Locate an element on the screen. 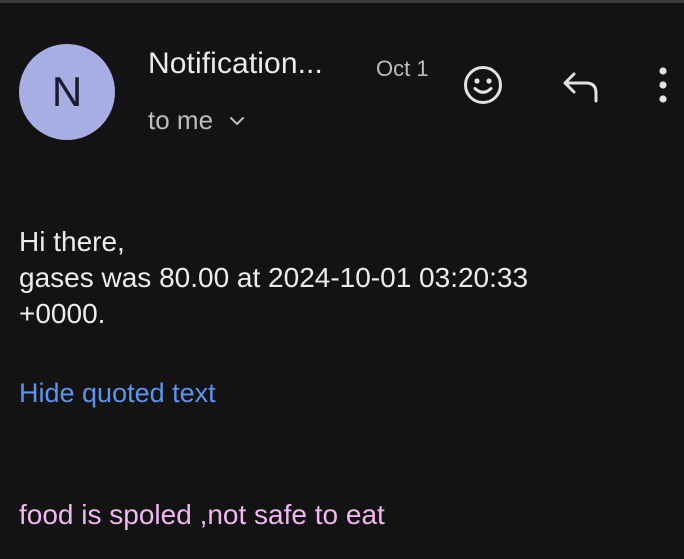  more-options-button is located at coordinates (663, 85).